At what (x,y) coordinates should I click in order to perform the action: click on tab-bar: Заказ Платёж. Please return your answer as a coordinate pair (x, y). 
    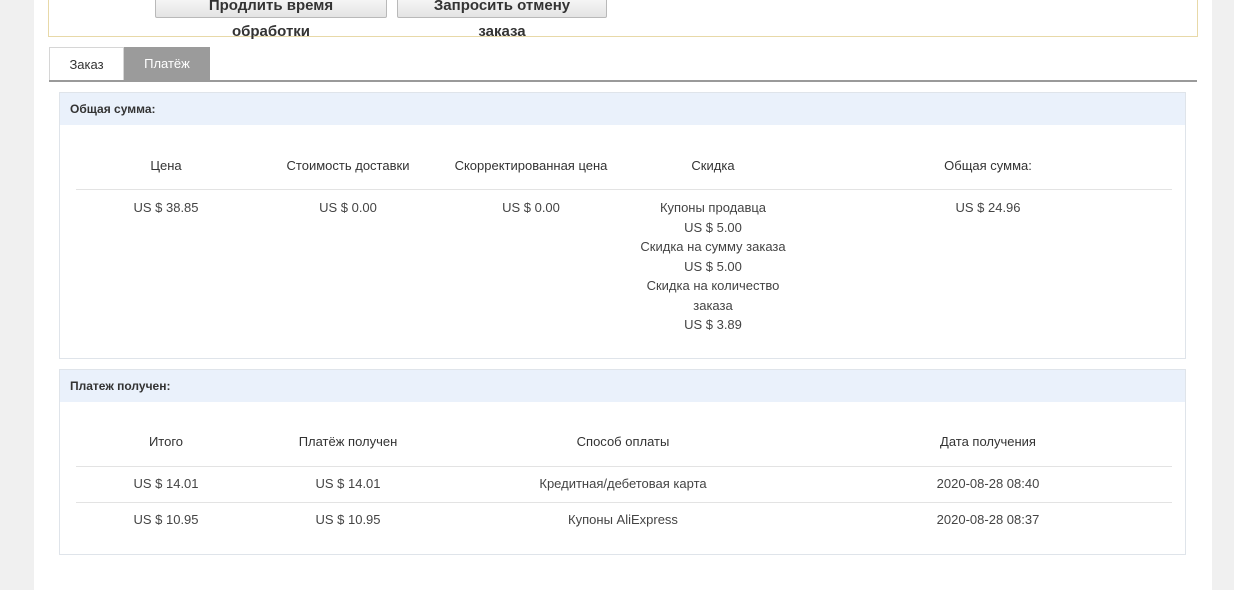
    Looking at the image, I should click on (623, 64).